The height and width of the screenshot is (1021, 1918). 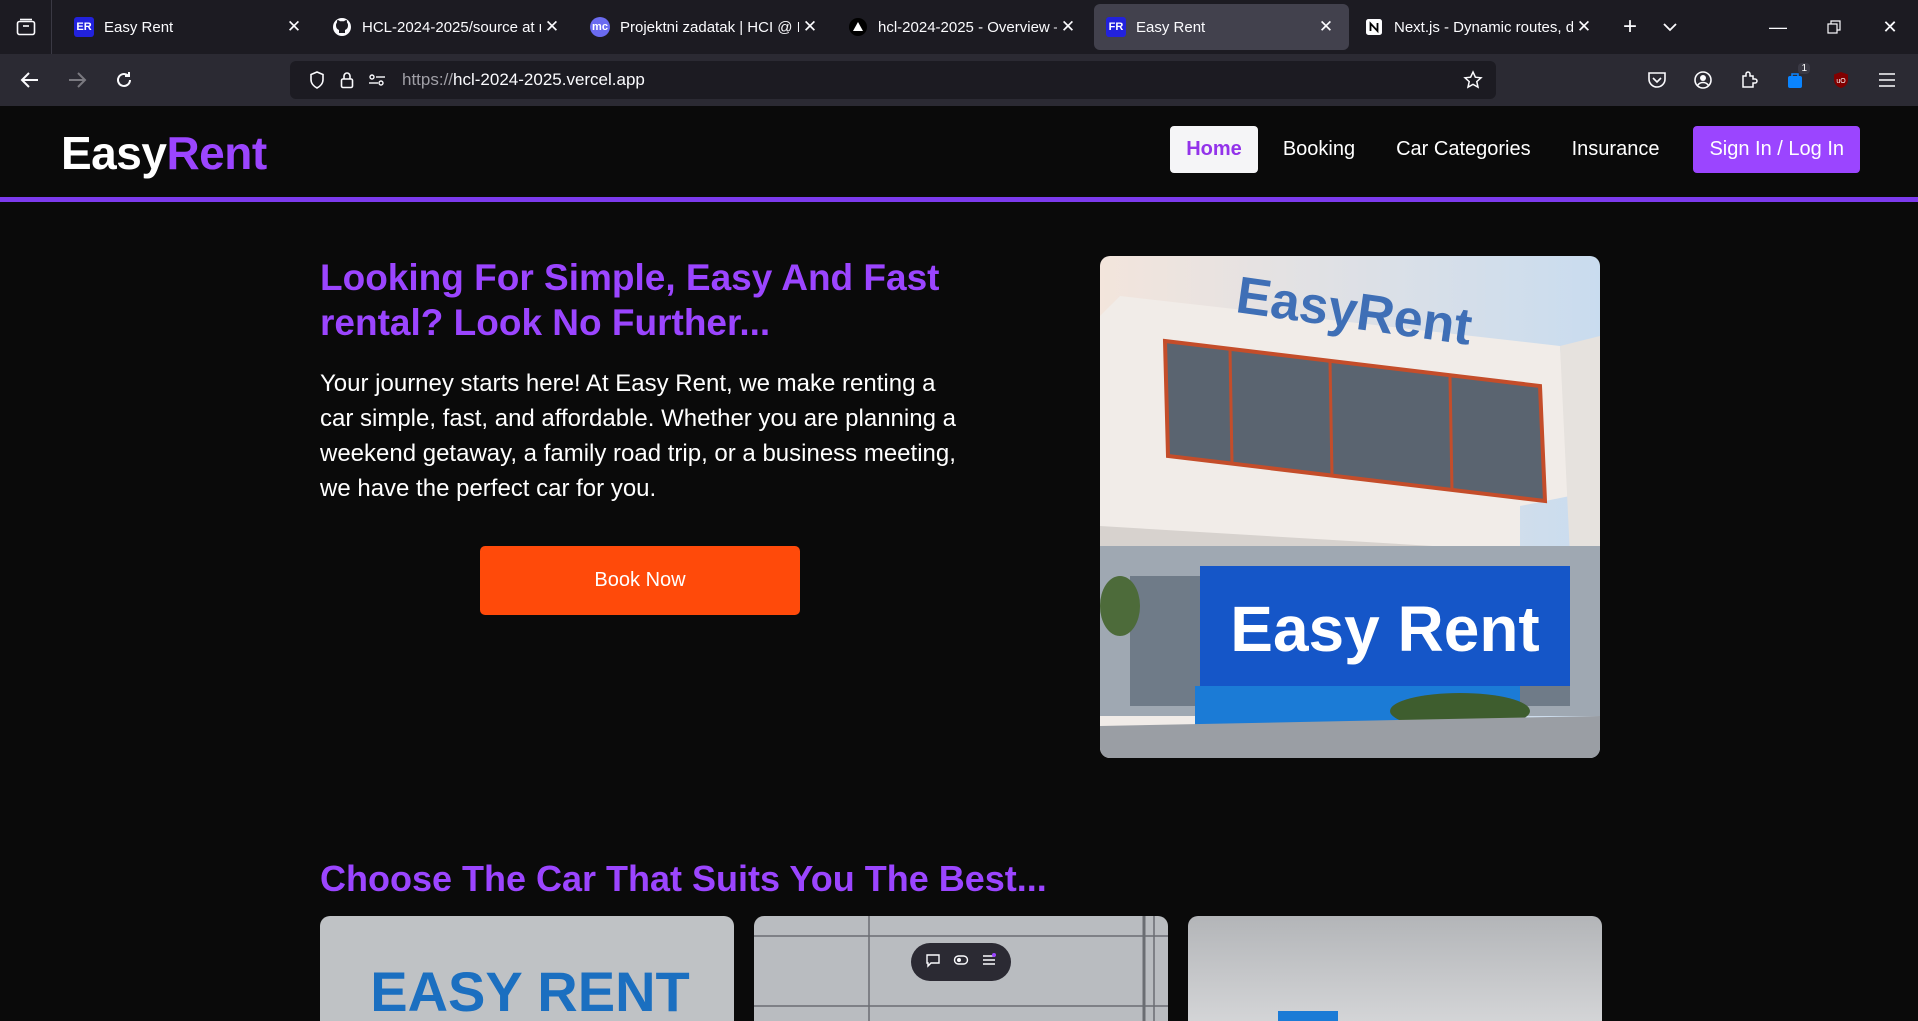 I want to click on new-tab-icon: +, so click(x=1630, y=27).